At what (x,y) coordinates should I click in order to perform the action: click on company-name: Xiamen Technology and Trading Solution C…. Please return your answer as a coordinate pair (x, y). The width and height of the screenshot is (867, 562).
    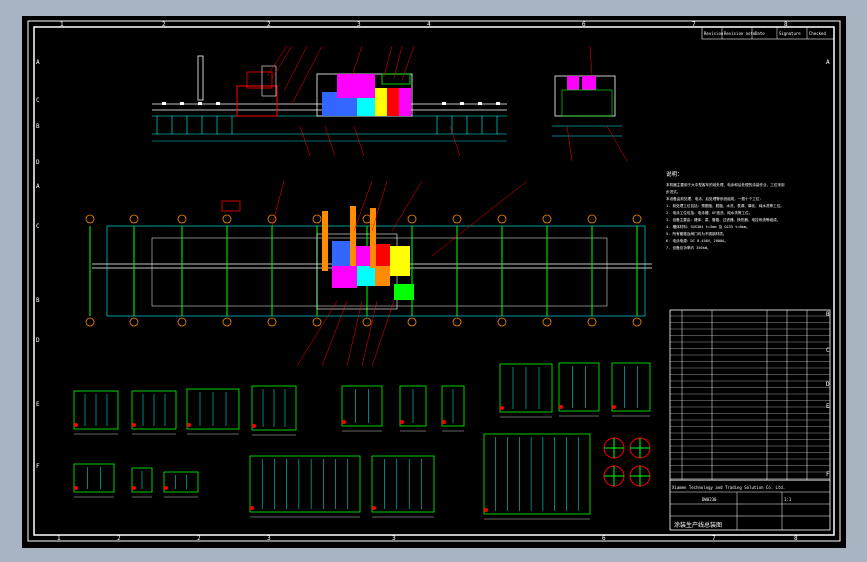
    Looking at the image, I should click on (728, 487).